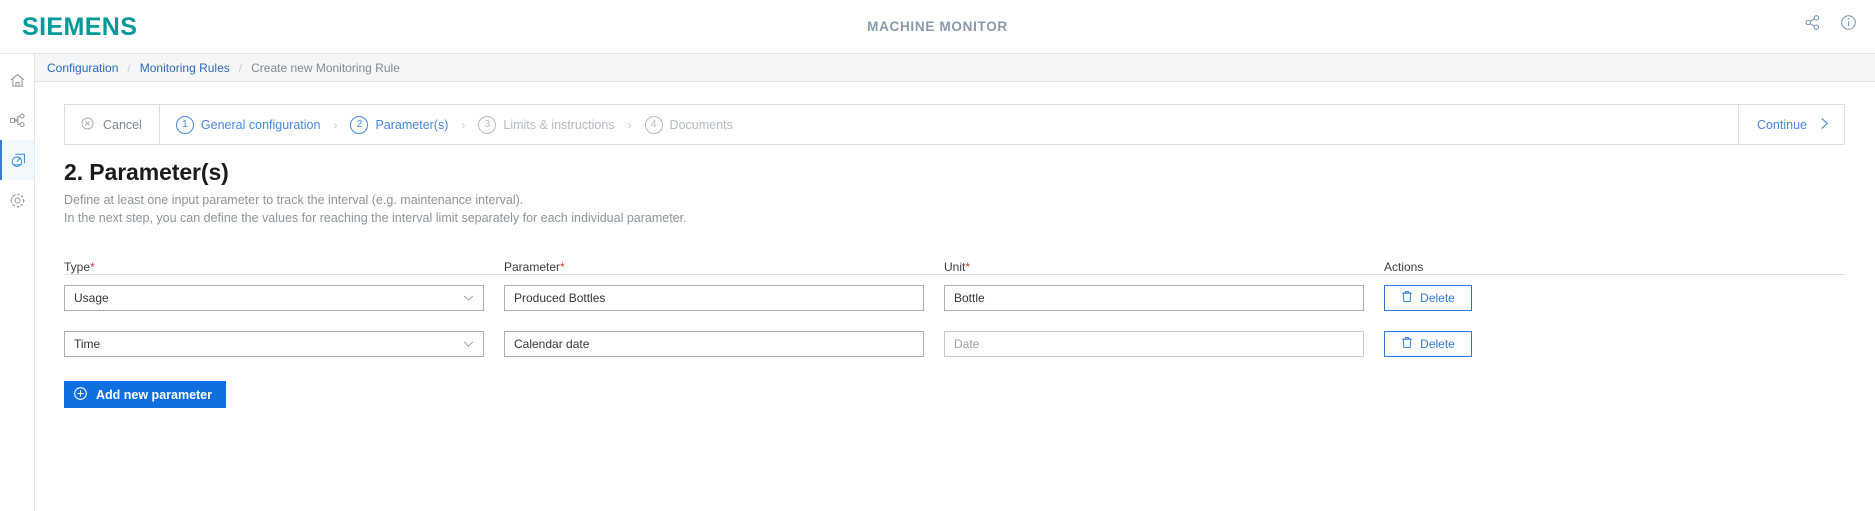  I want to click on delete-button-row-2-label: Delete, so click(1437, 344).